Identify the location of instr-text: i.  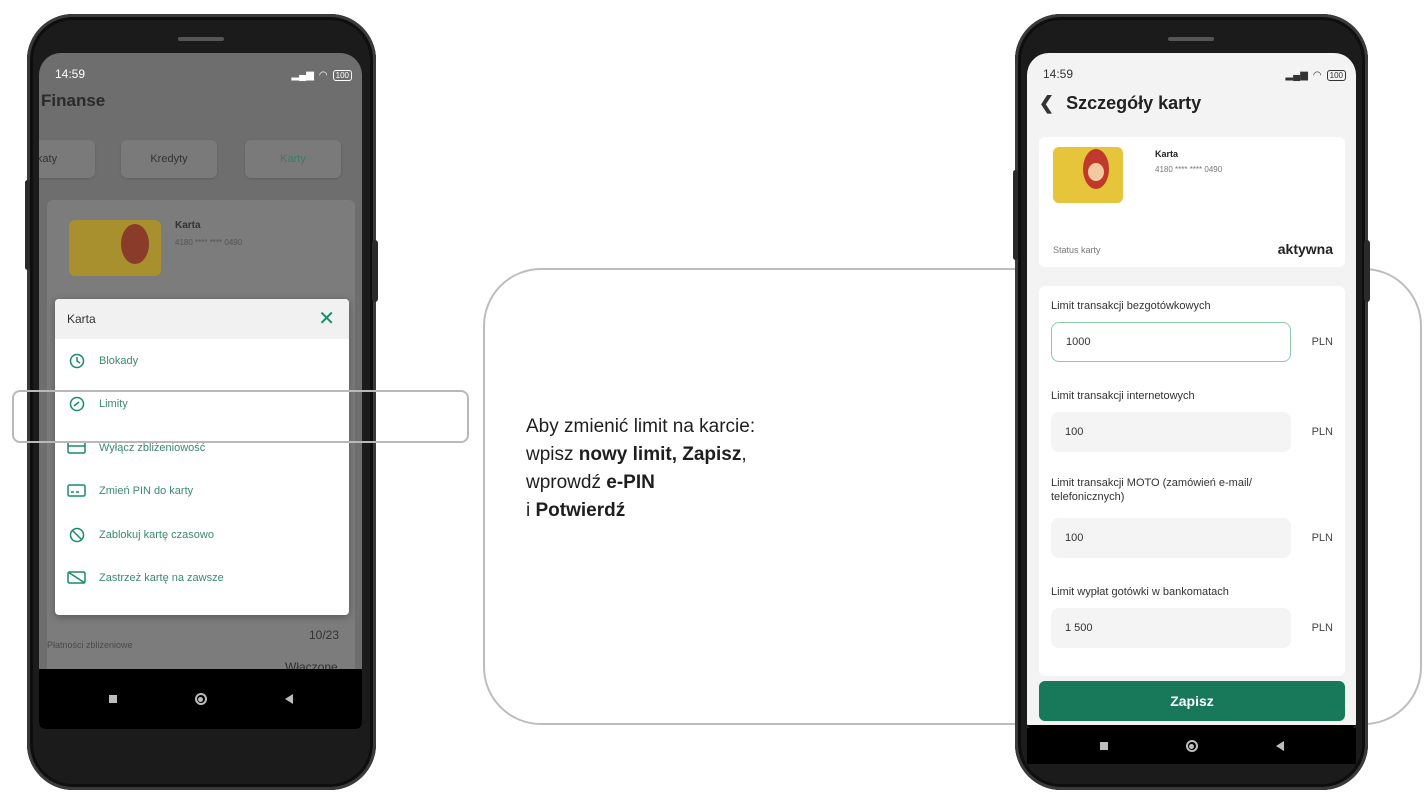
(531, 510).